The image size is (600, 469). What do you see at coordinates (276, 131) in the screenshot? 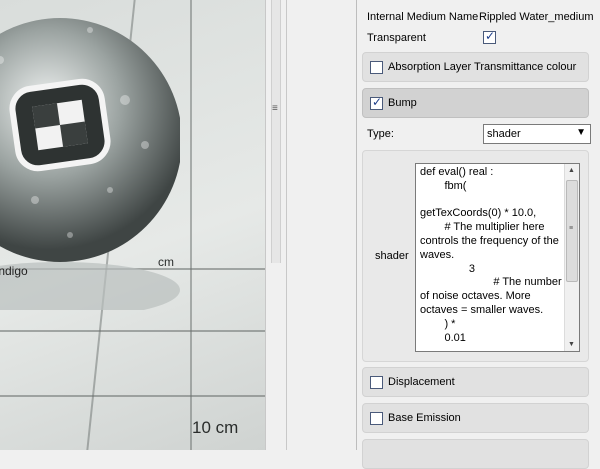
I see `splitter-track` at bounding box center [276, 131].